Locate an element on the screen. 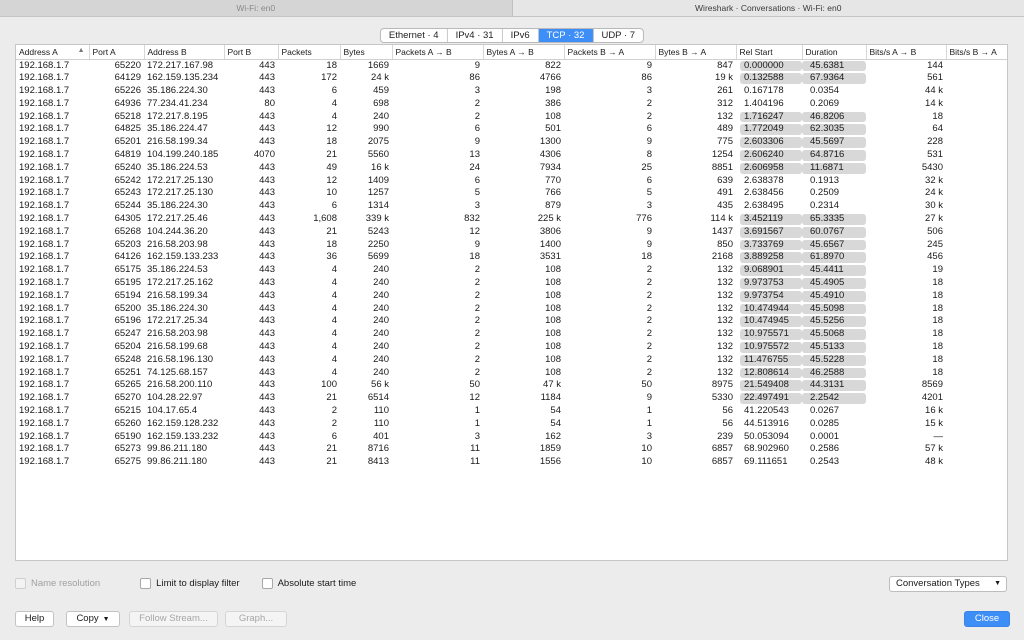 This screenshot has width=1024, height=640. column-header: Bytes A → B is located at coordinates (524, 52).